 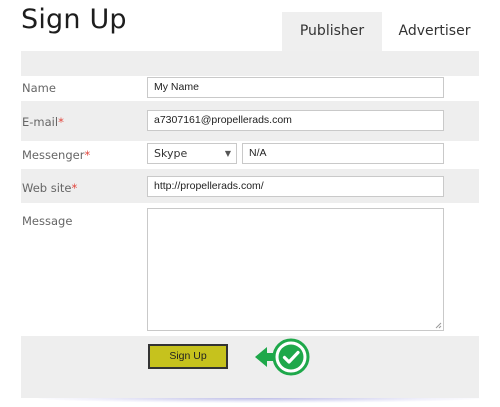 I want to click on messenger-label: Messenger*, so click(x=56, y=155).